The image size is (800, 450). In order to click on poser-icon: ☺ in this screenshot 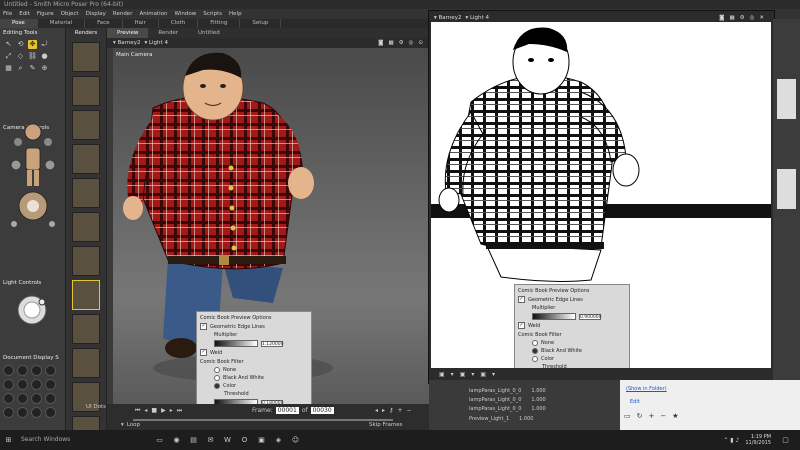, I will do `click(295, 440)`.